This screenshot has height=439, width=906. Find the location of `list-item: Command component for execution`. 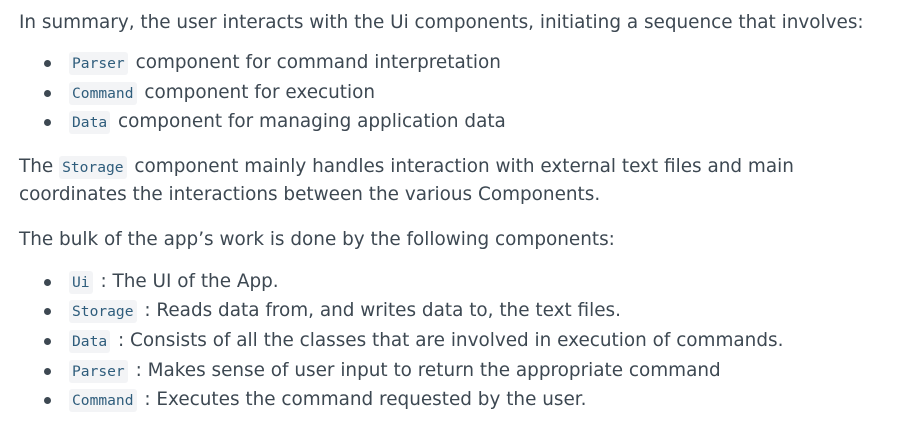

list-item: Command component for execution is located at coordinates (462, 94).